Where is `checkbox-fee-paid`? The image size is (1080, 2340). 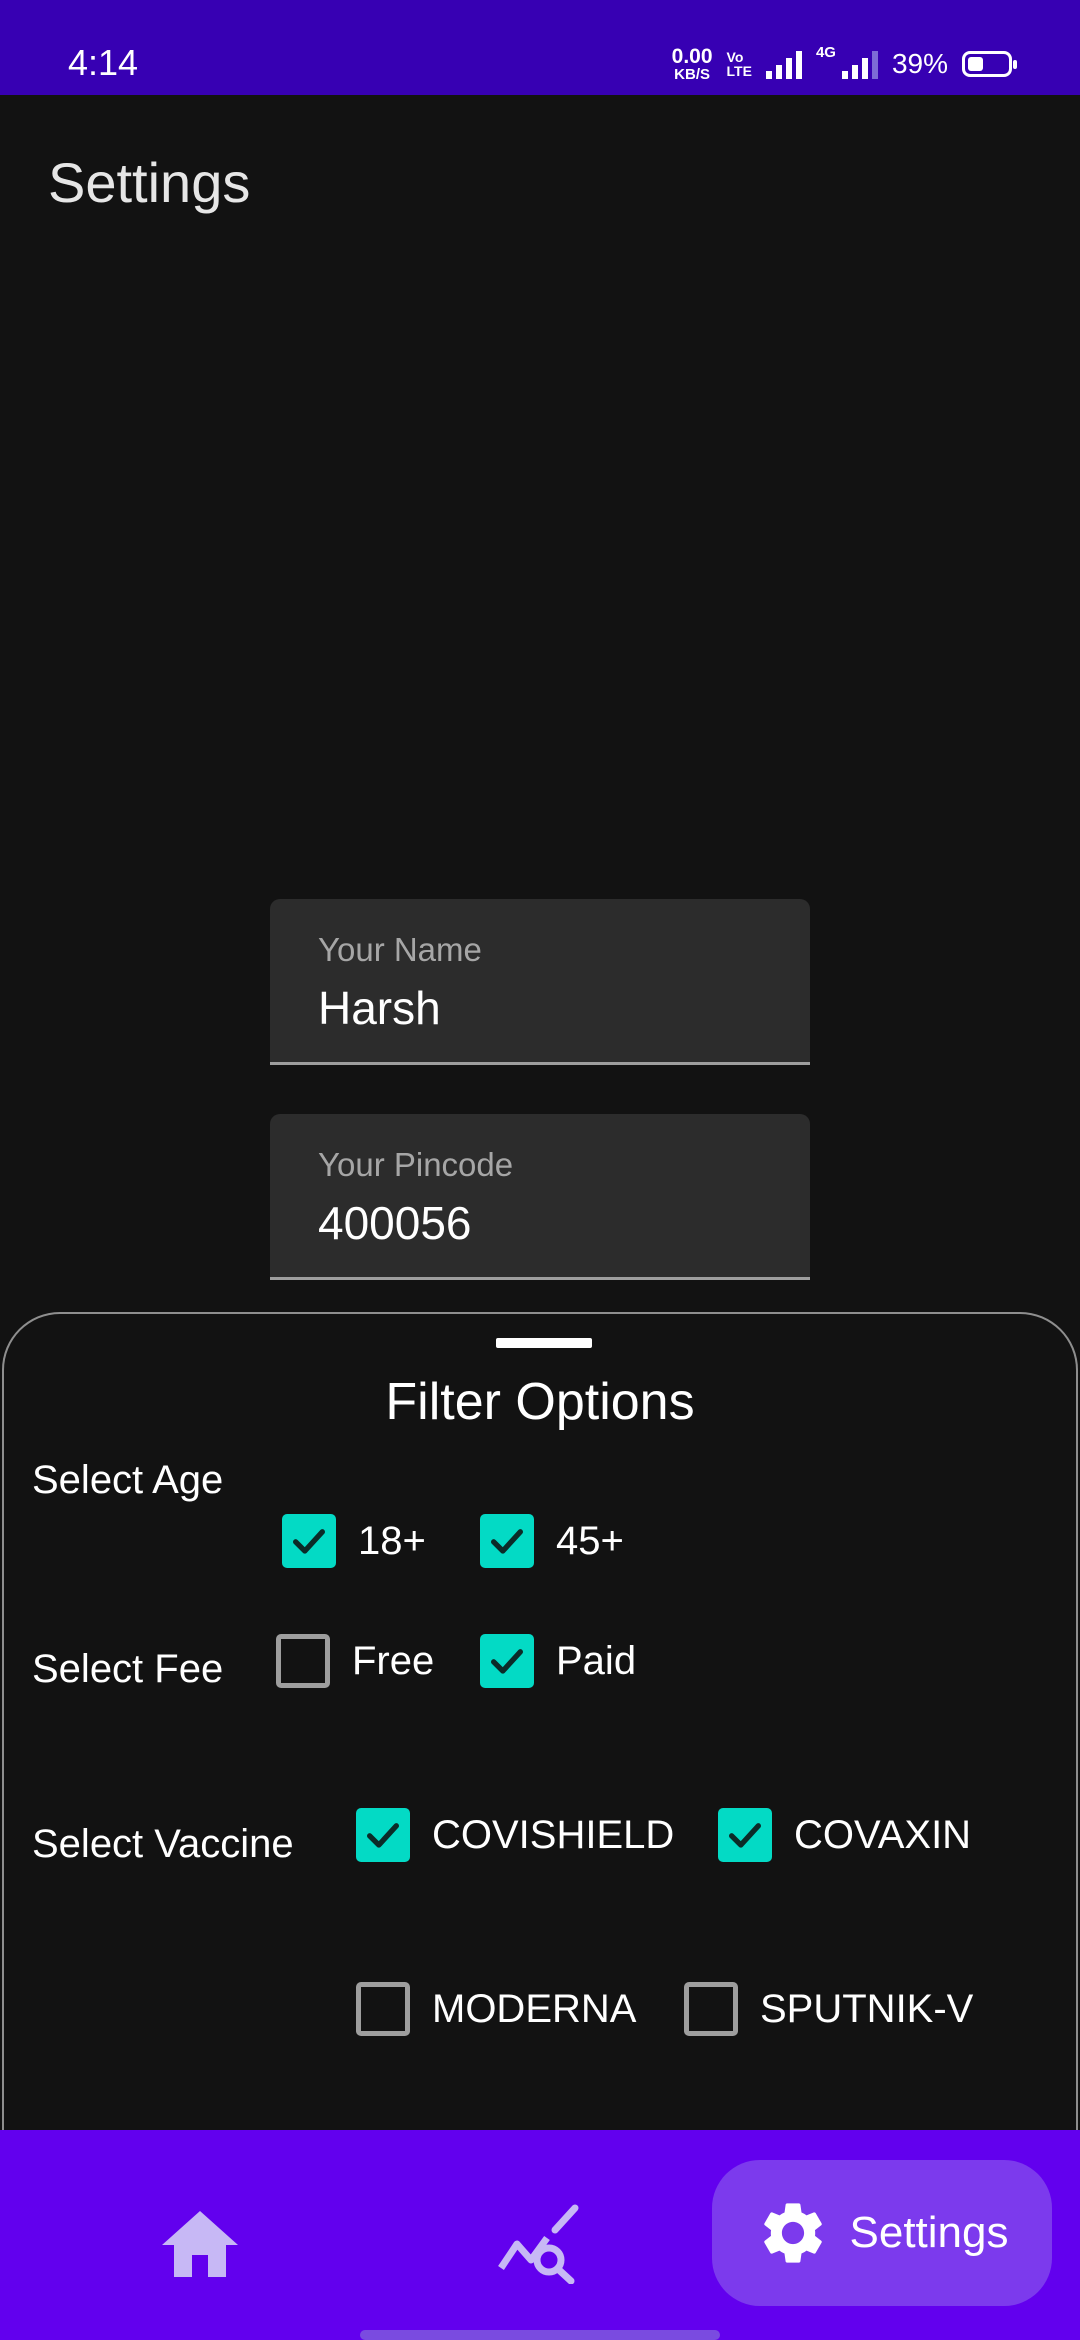 checkbox-fee-paid is located at coordinates (507, 1661).